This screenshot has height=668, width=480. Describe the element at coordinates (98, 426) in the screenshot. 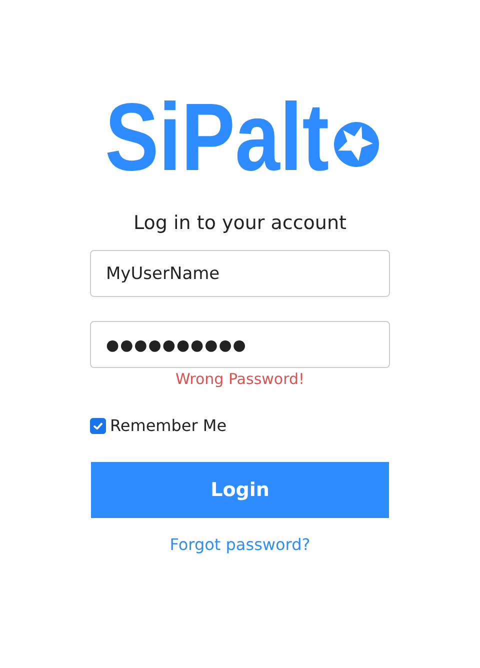

I see `checkbox` at that location.